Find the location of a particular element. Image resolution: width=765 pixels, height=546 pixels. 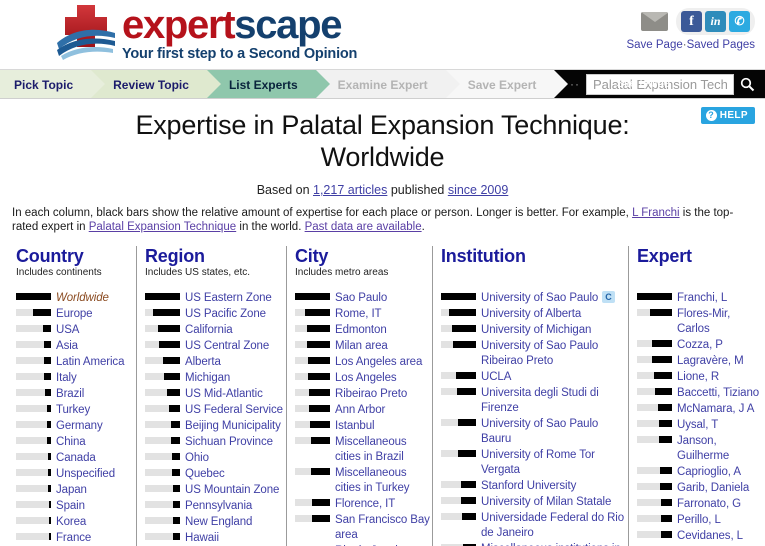

list-item-label: Alberta is located at coordinates (203, 362).